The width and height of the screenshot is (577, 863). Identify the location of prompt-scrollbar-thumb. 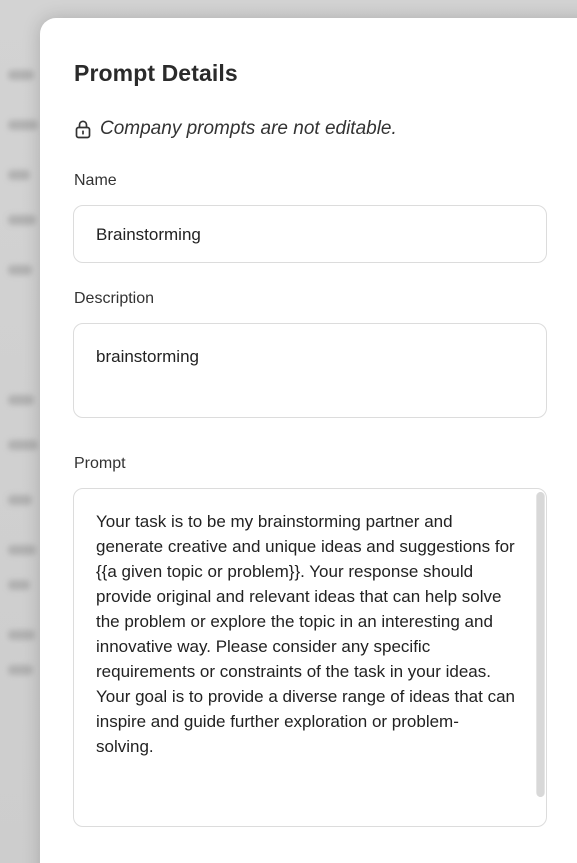
(540, 644).